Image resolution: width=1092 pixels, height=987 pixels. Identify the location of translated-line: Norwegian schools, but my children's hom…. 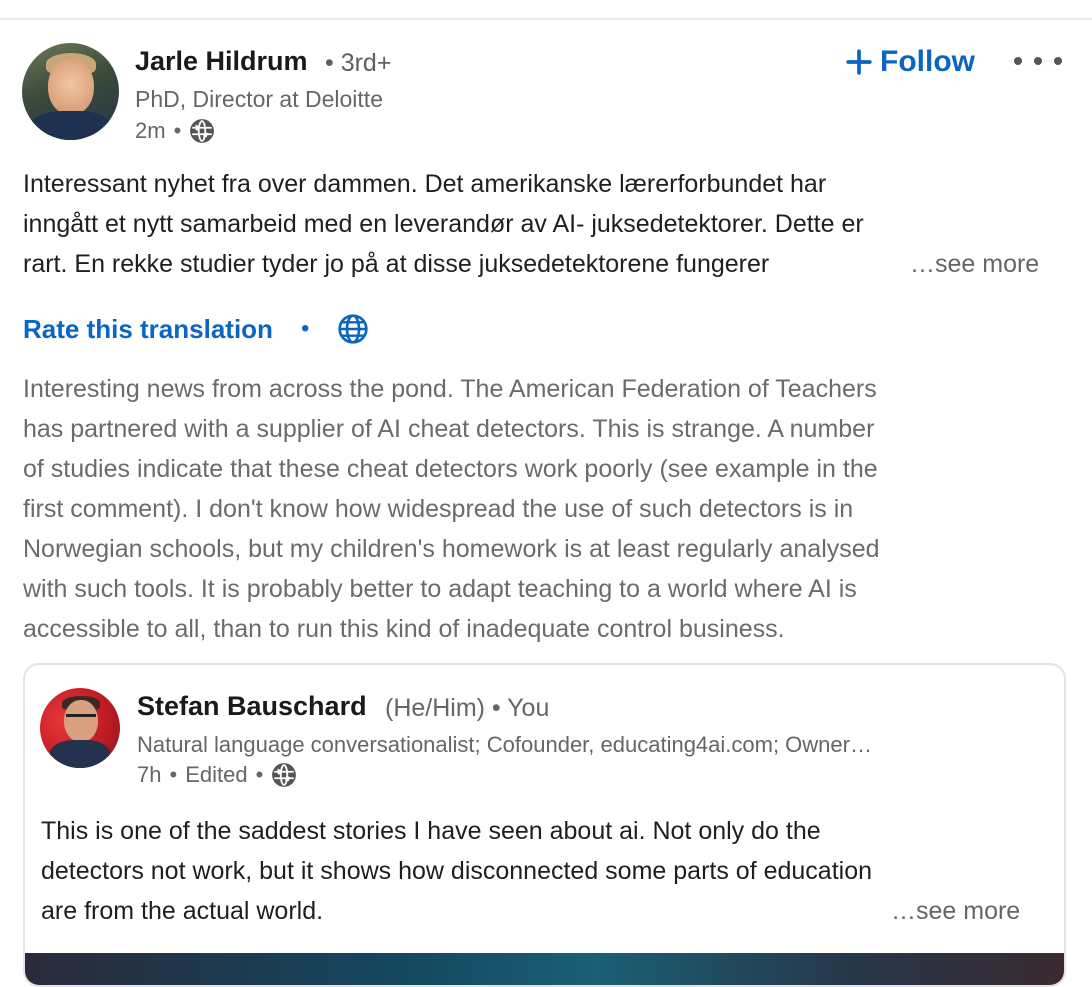
(451, 549).